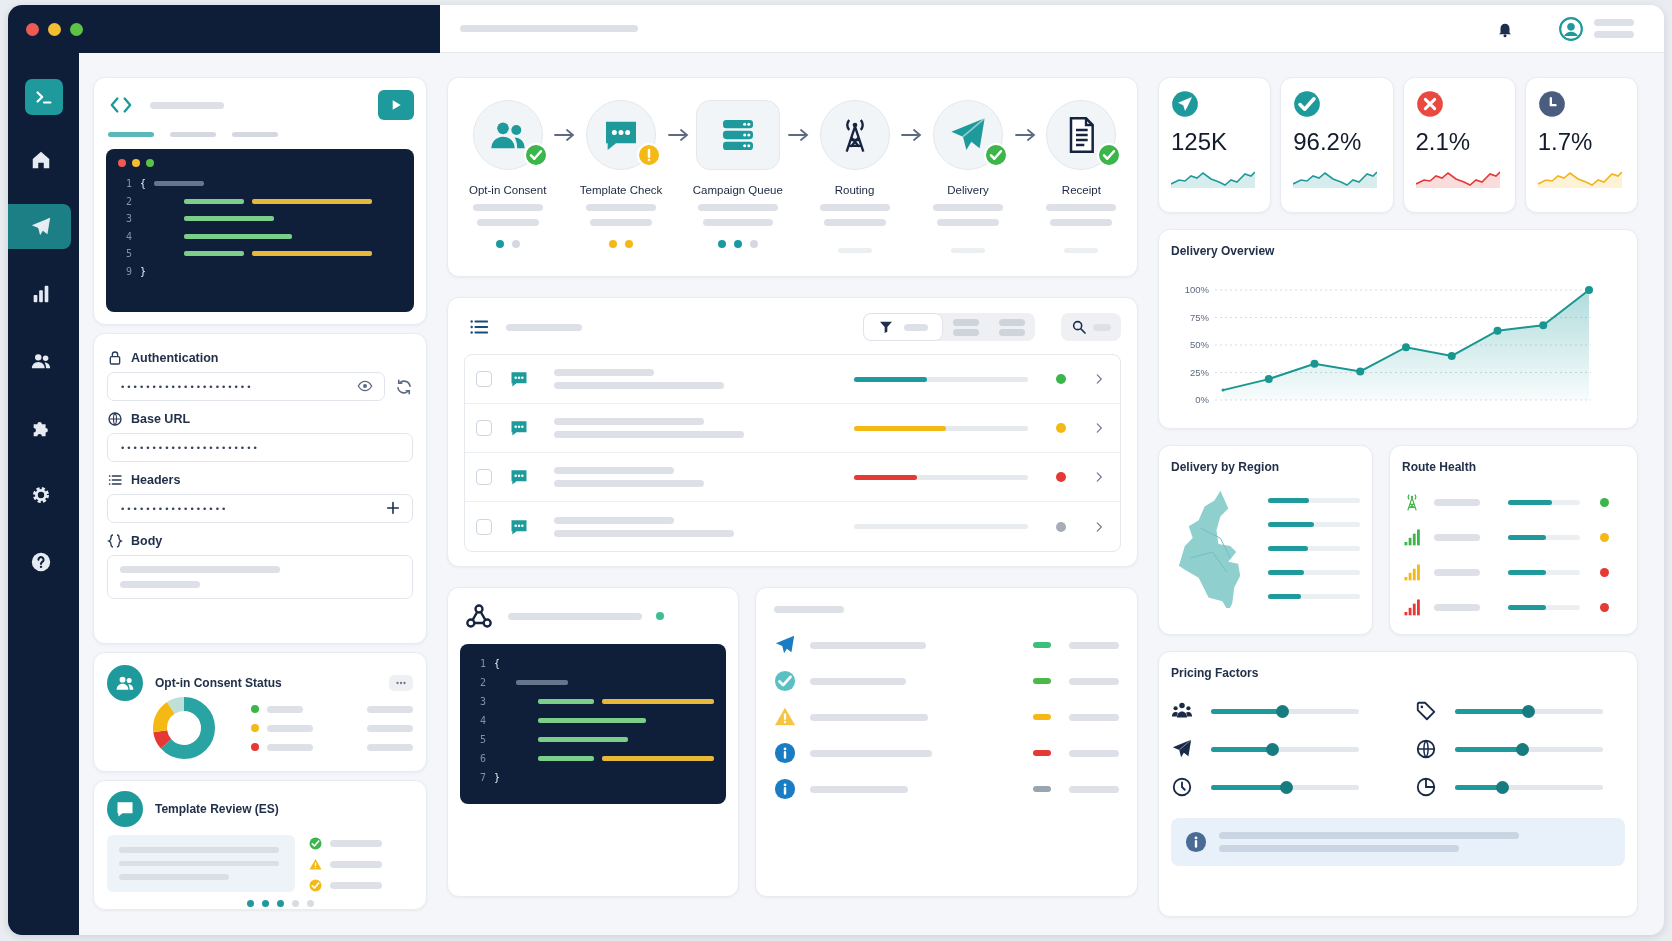 Image resolution: width=1672 pixels, height=941 pixels. Describe the element at coordinates (785, 717) in the screenshot. I see `warning-icon` at that location.